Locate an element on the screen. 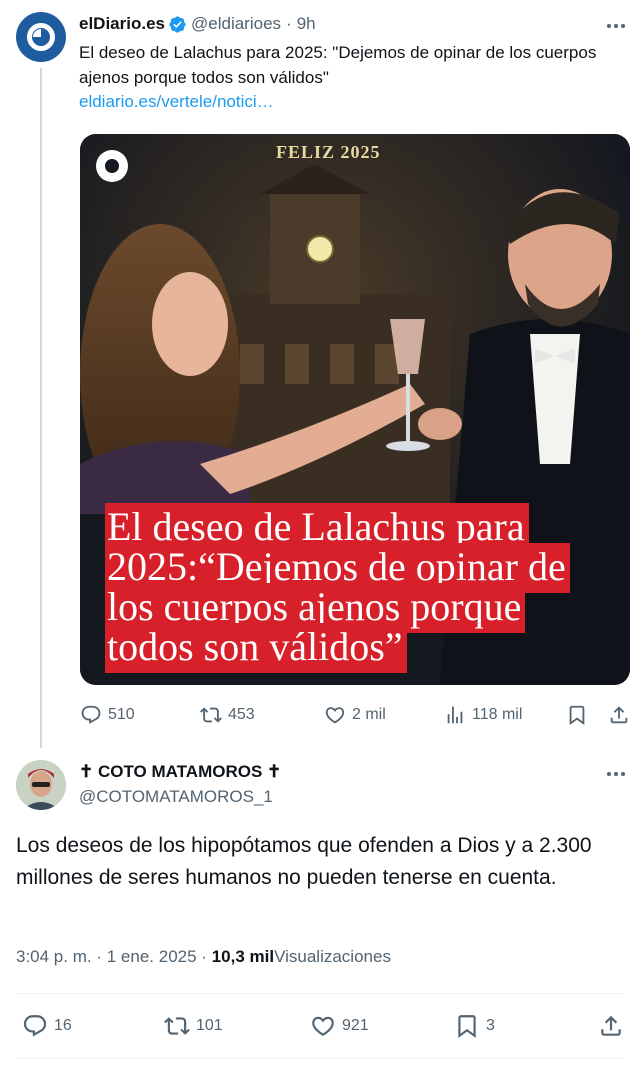 The height and width of the screenshot is (1067, 640). bookmark-button: 3 is located at coordinates (474, 1026).